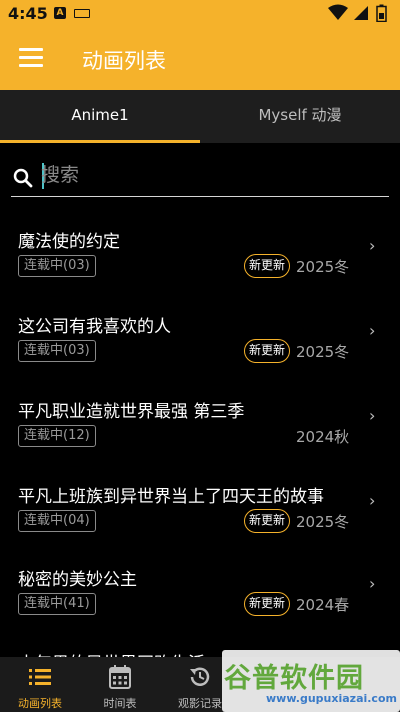 The height and width of the screenshot is (712, 400). What do you see at coordinates (57, 604) in the screenshot?
I see `item-status: 连载中(41)` at bounding box center [57, 604].